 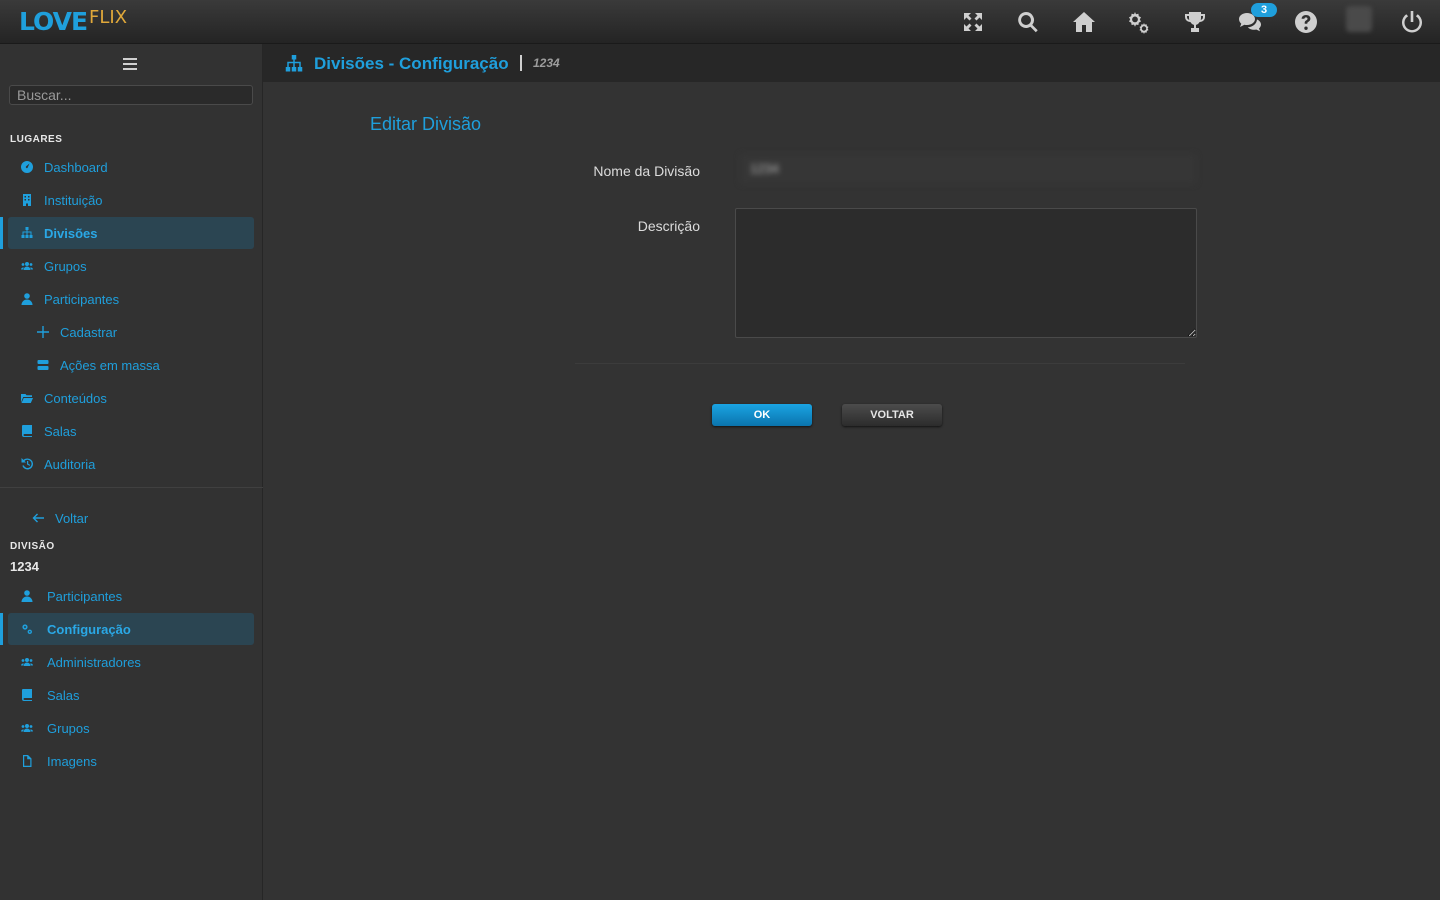 I want to click on sidebar-item-acoes-em-massa: Ações em massa, so click(x=131, y=365).